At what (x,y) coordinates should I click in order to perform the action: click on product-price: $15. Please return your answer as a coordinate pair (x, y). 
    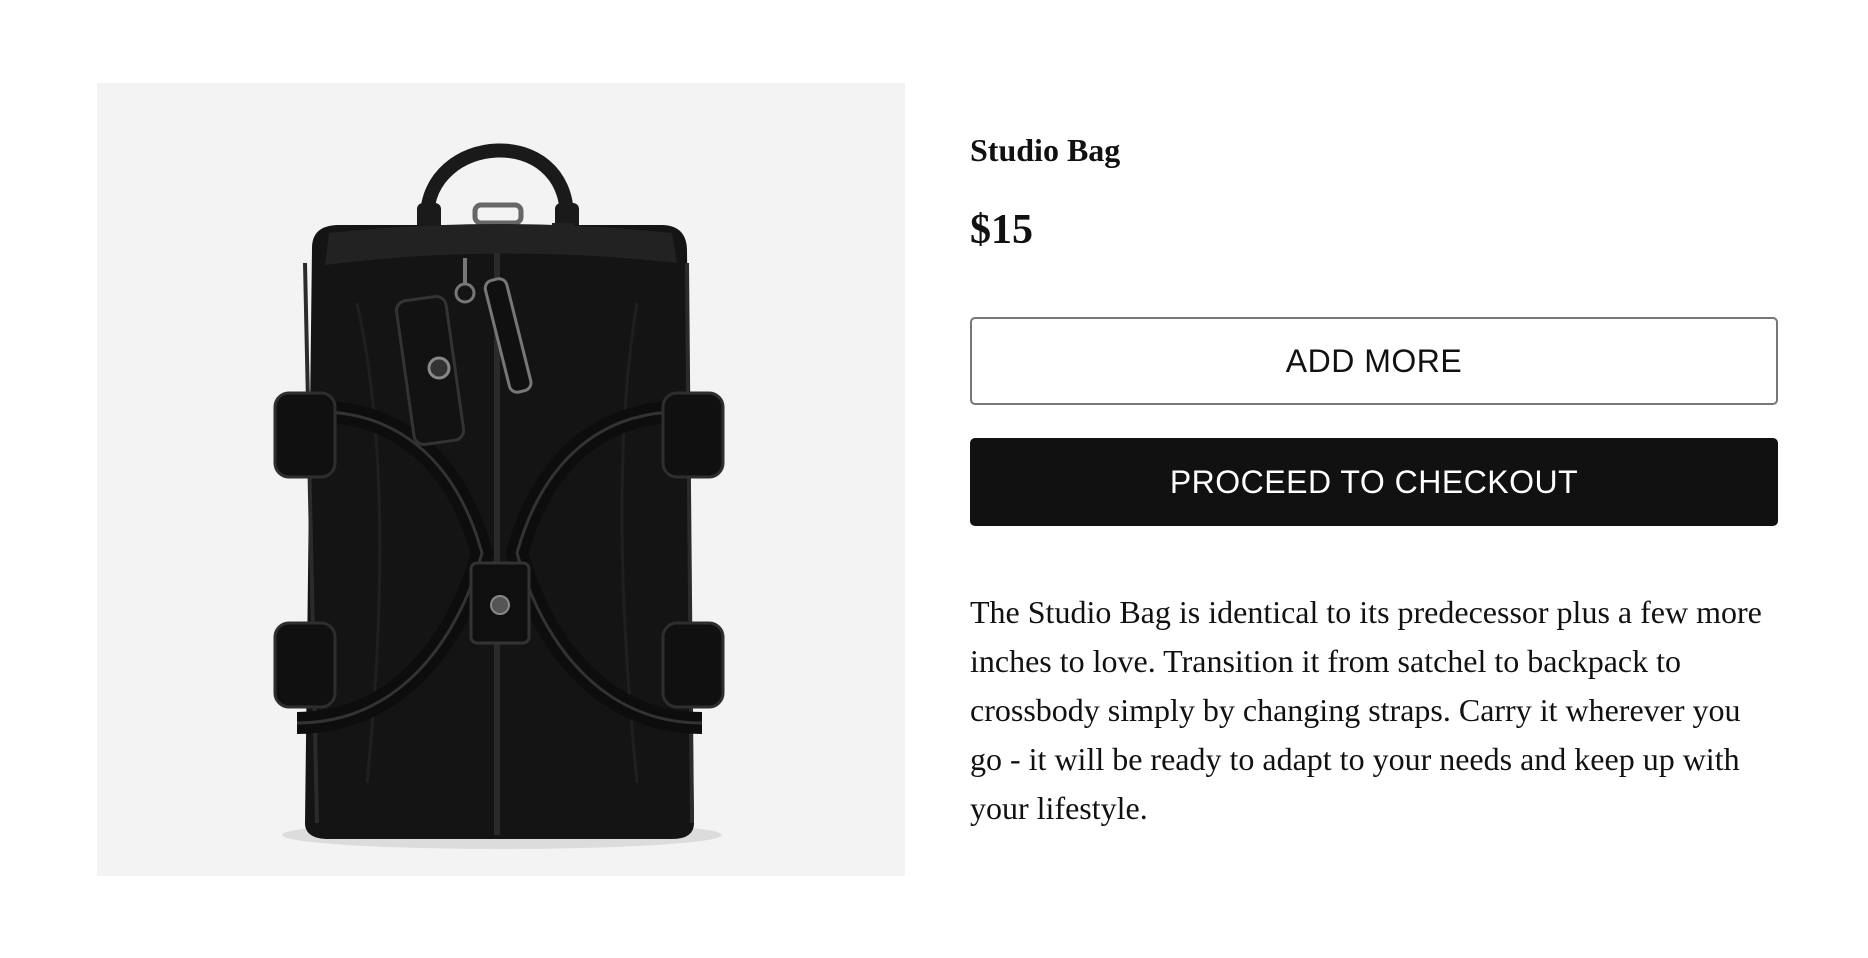
    Looking at the image, I should click on (1001, 230).